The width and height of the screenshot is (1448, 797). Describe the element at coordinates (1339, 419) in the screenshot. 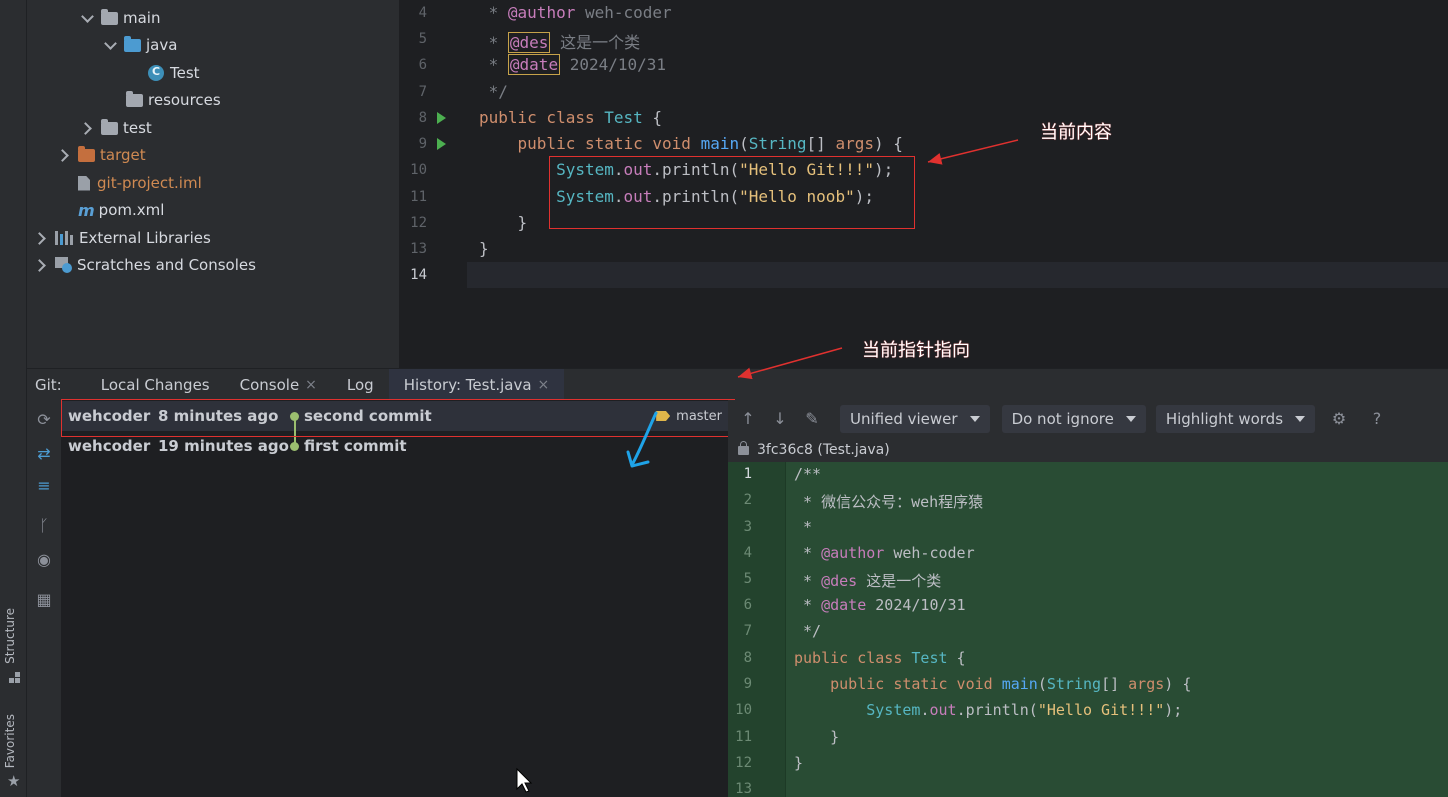

I see `gear-icon: ⚙` at that location.